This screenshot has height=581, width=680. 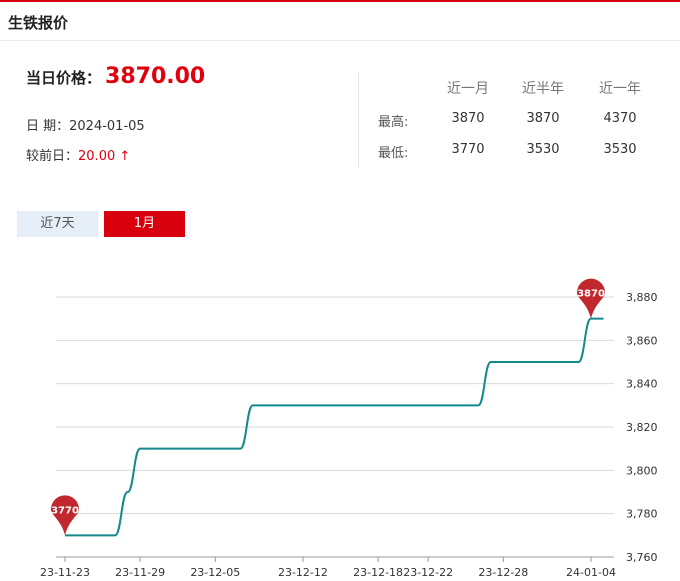 What do you see at coordinates (642, 557) in the screenshot?
I see `y-tick-label: 3,760` at bounding box center [642, 557].